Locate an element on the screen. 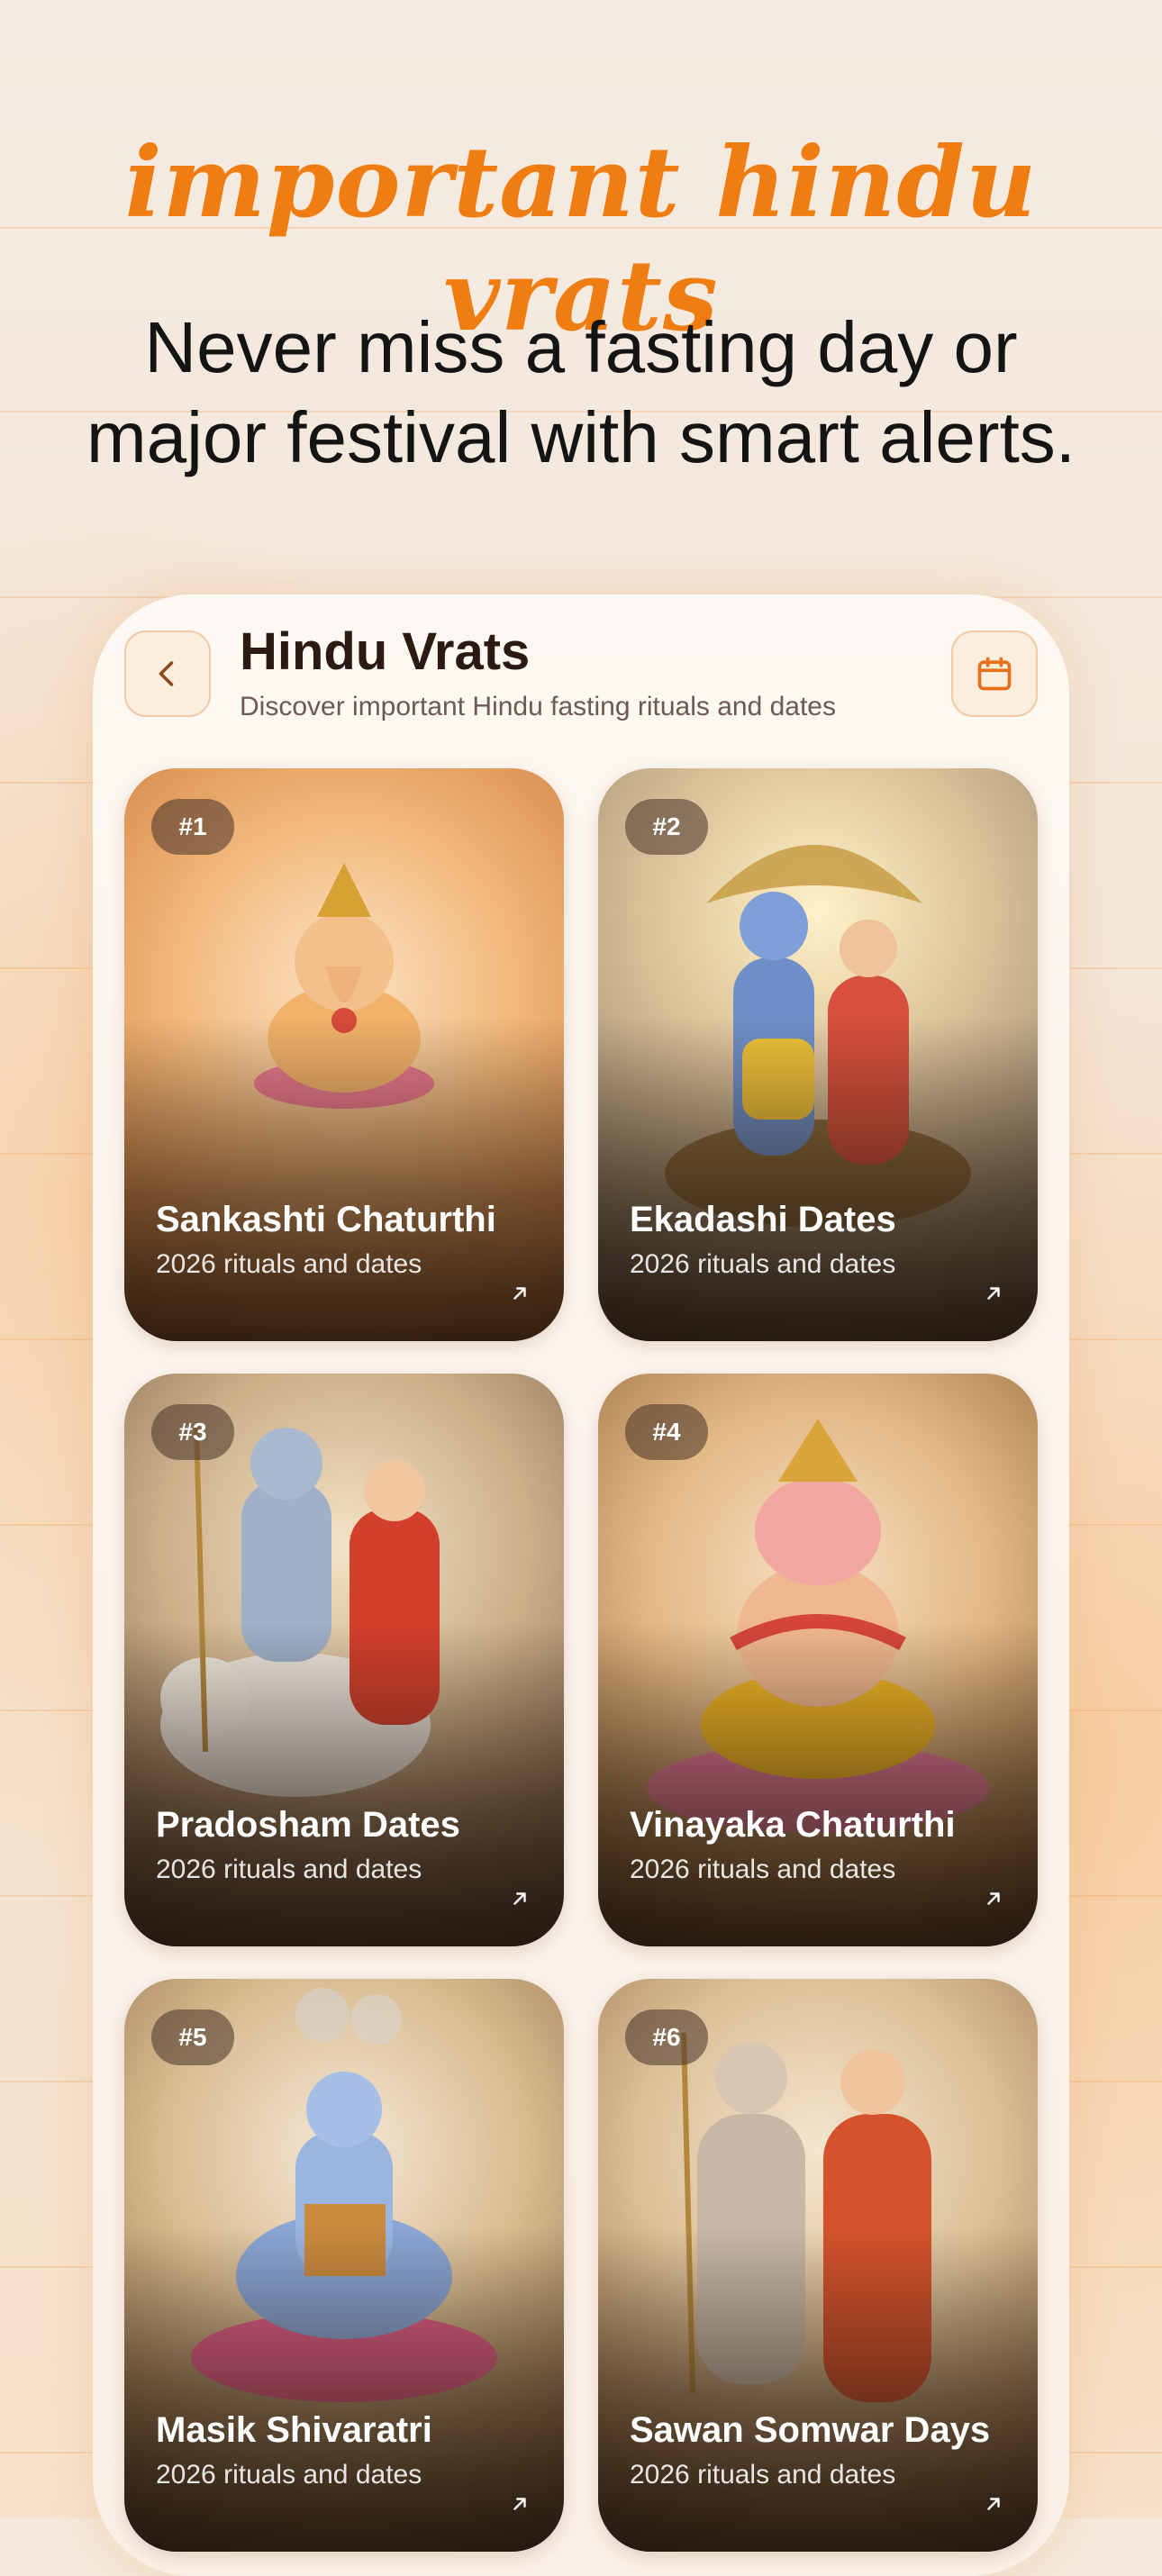 The height and width of the screenshot is (2576, 1162). rank-badge: #3 is located at coordinates (192, 1432).